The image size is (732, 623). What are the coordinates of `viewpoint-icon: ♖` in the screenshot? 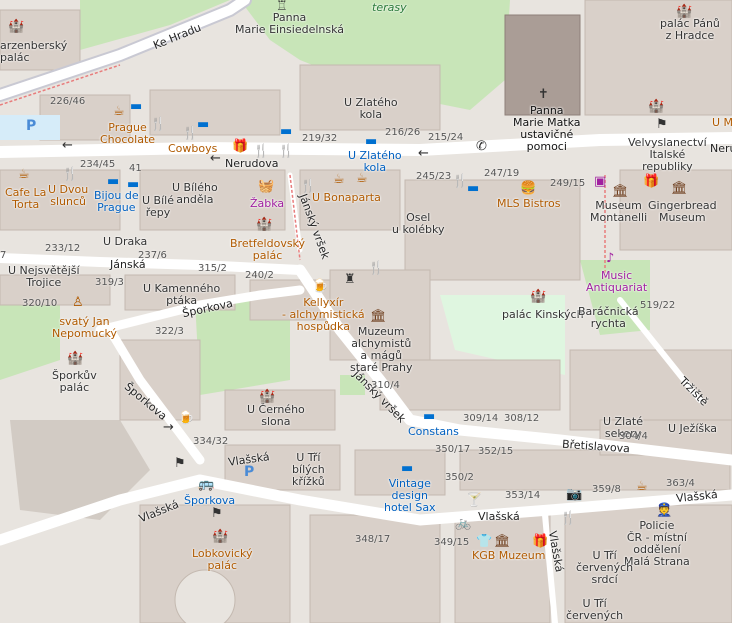 It's located at (282, 6).